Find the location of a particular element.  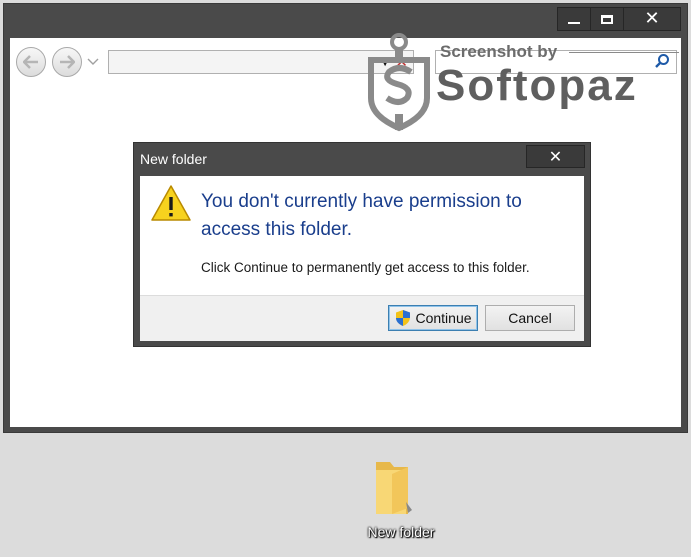

back-button is located at coordinates (31, 62).